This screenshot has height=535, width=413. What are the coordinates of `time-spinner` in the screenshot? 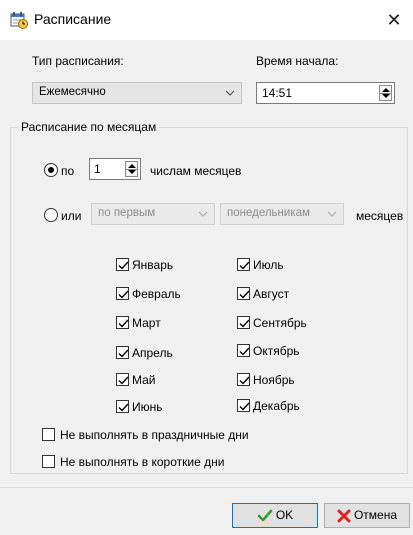 It's located at (385, 93).